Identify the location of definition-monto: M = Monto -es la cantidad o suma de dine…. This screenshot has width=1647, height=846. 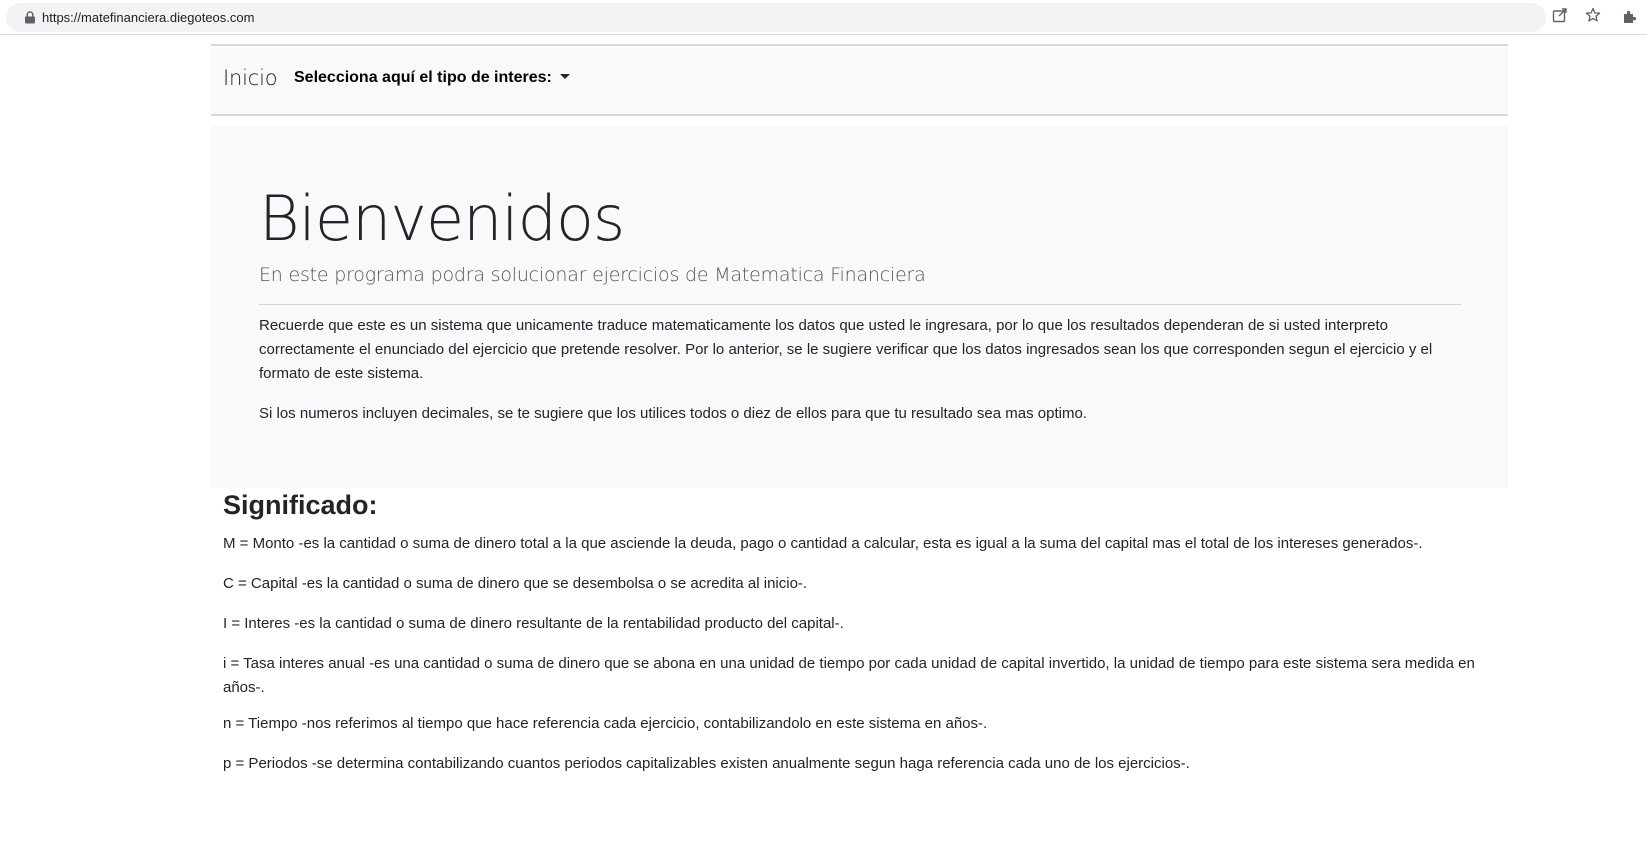
(823, 543).